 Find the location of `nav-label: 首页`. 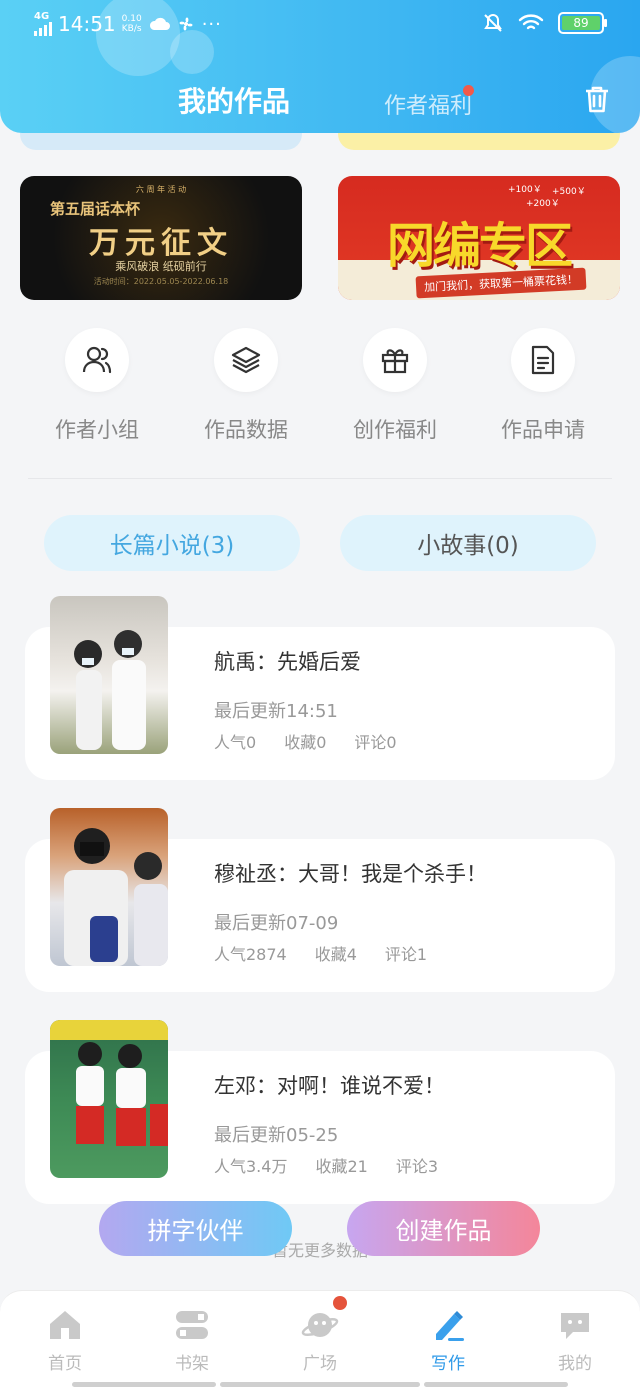

nav-label: 首页 is located at coordinates (65, 1364).